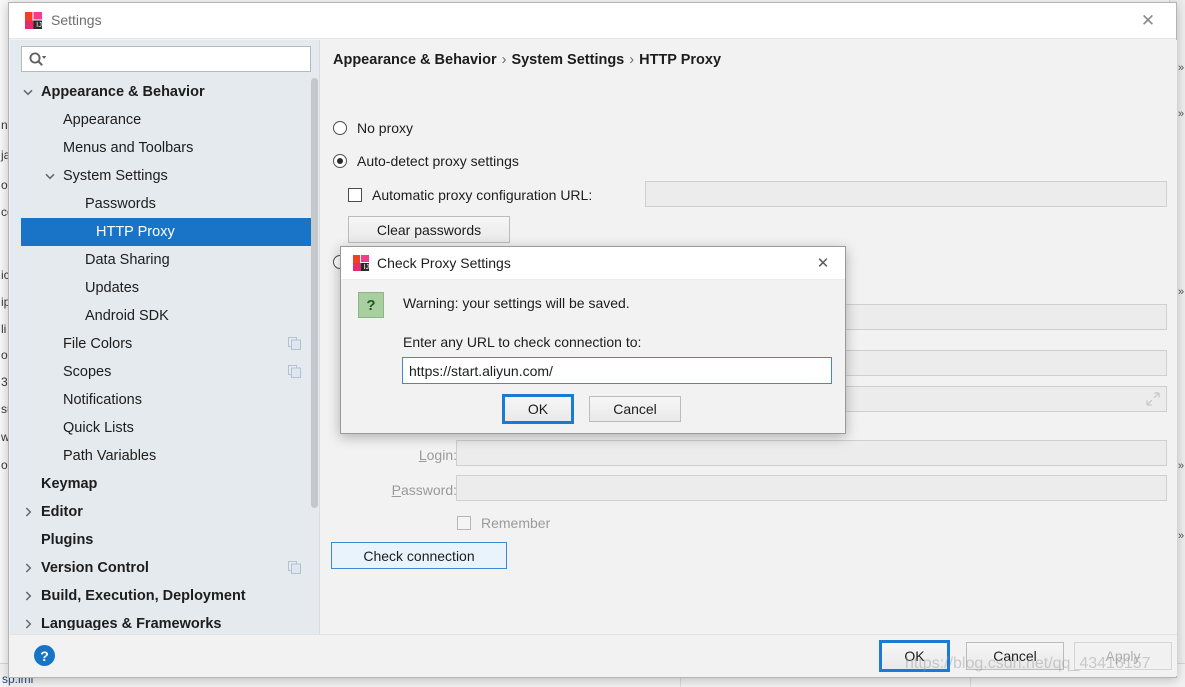 The width and height of the screenshot is (1185, 687). Describe the element at coordinates (135, 232) in the screenshot. I see `sidebar-item-label: HTTP Proxy` at that location.